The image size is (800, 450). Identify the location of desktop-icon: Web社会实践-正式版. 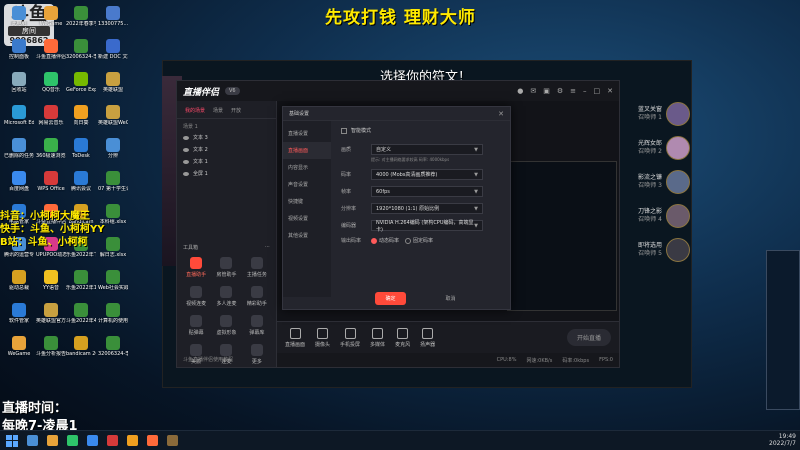
(113, 280).